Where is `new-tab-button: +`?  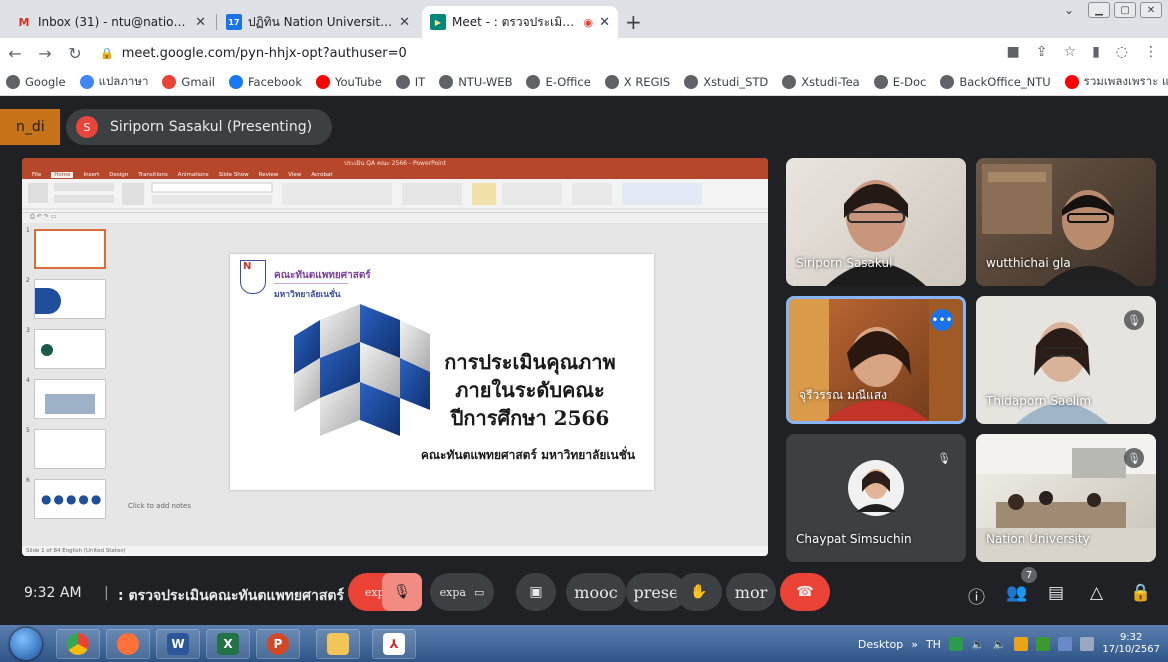 new-tab-button: + is located at coordinates (633, 22).